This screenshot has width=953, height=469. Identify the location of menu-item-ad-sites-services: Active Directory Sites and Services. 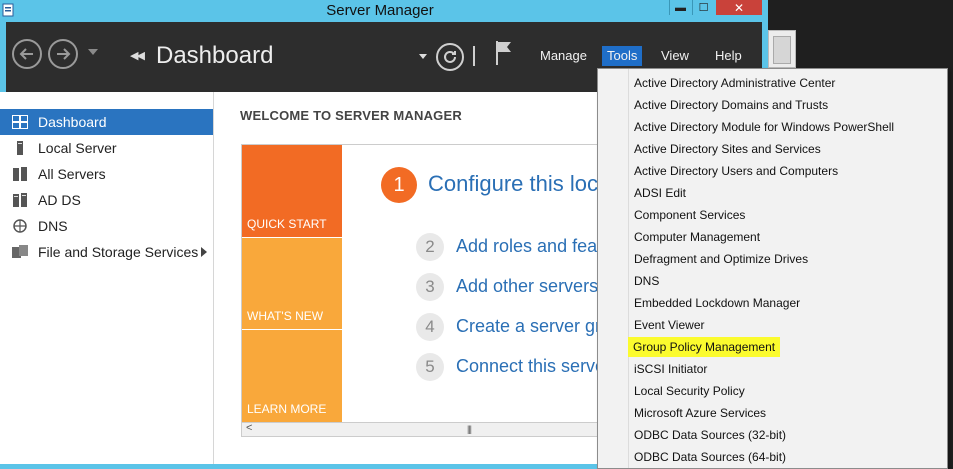
(727, 149).